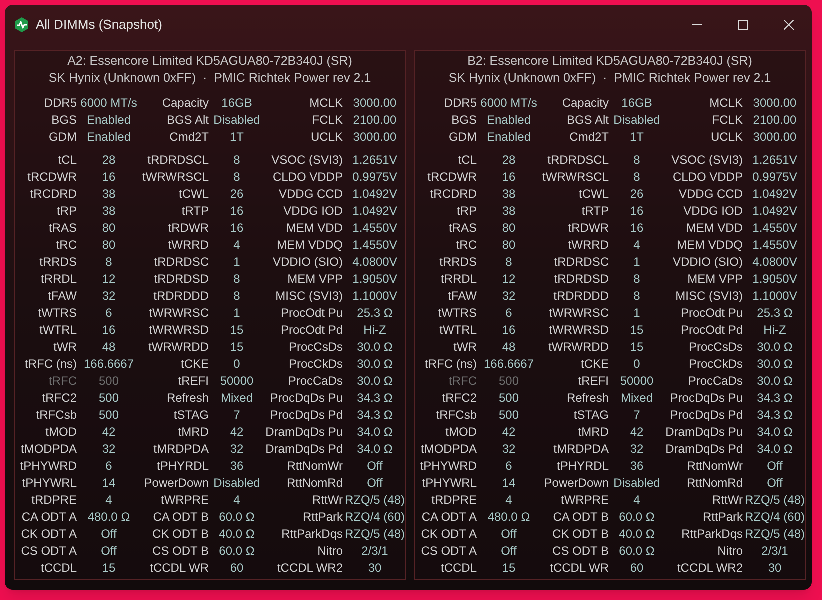 The width and height of the screenshot is (822, 600). I want to click on parameter-label: MEM VDDQ, so click(310, 245).